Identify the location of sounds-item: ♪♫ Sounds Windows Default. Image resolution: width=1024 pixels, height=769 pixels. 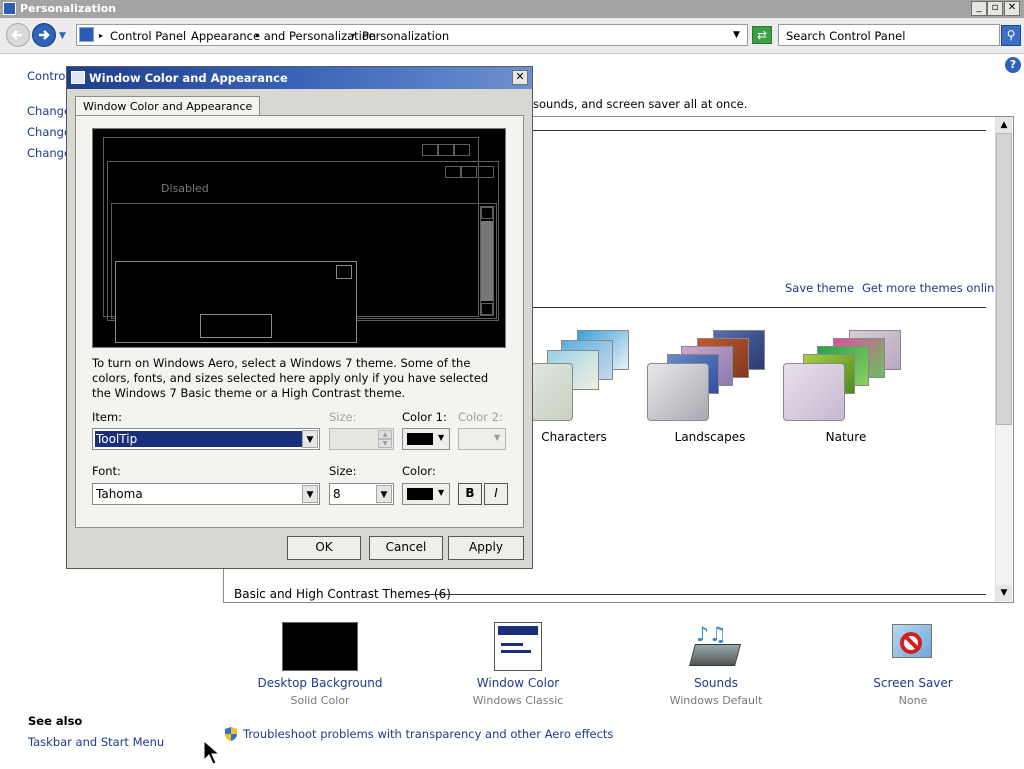
(716, 664).